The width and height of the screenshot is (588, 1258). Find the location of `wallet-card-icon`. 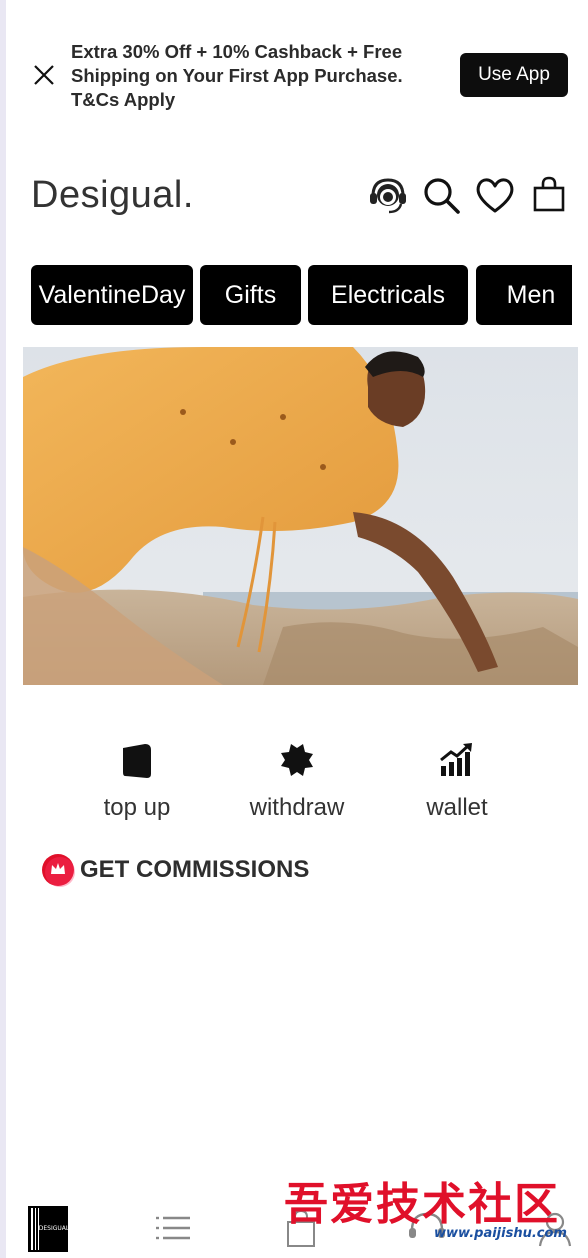

wallet-card-icon is located at coordinates (137, 761).